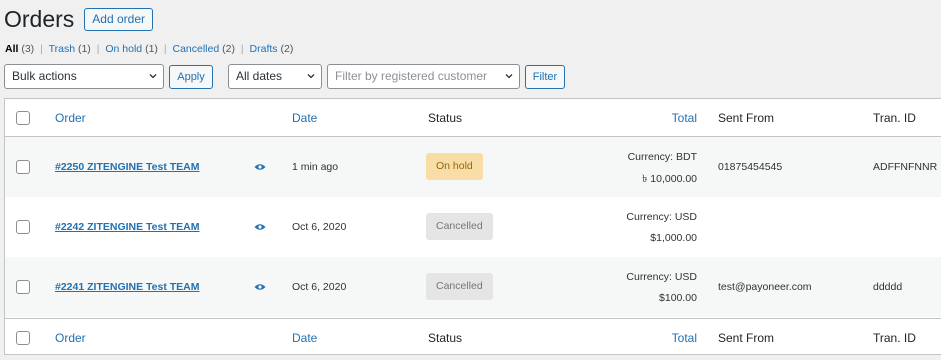  I want to click on order-total: $1,000.00, so click(673, 238).